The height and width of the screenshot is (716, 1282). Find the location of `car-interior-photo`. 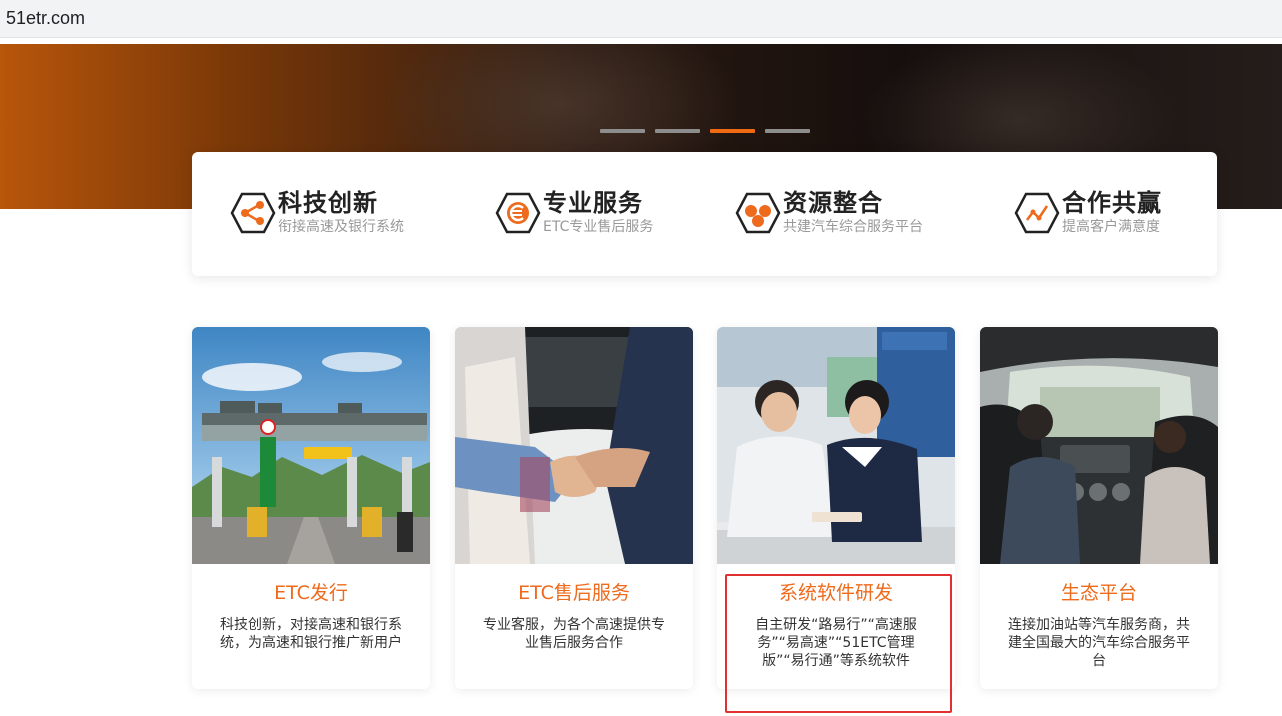

car-interior-photo is located at coordinates (1099, 445).